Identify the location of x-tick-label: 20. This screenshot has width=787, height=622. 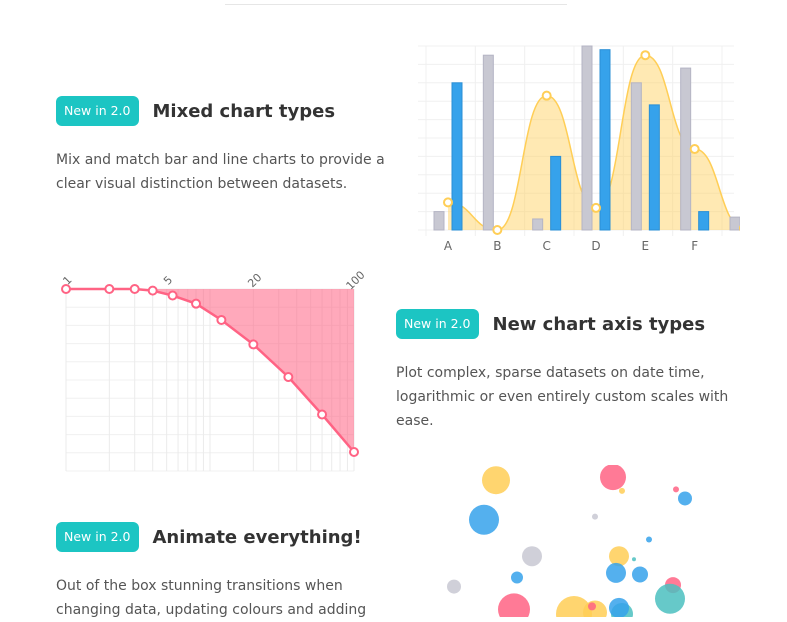
(254, 280).